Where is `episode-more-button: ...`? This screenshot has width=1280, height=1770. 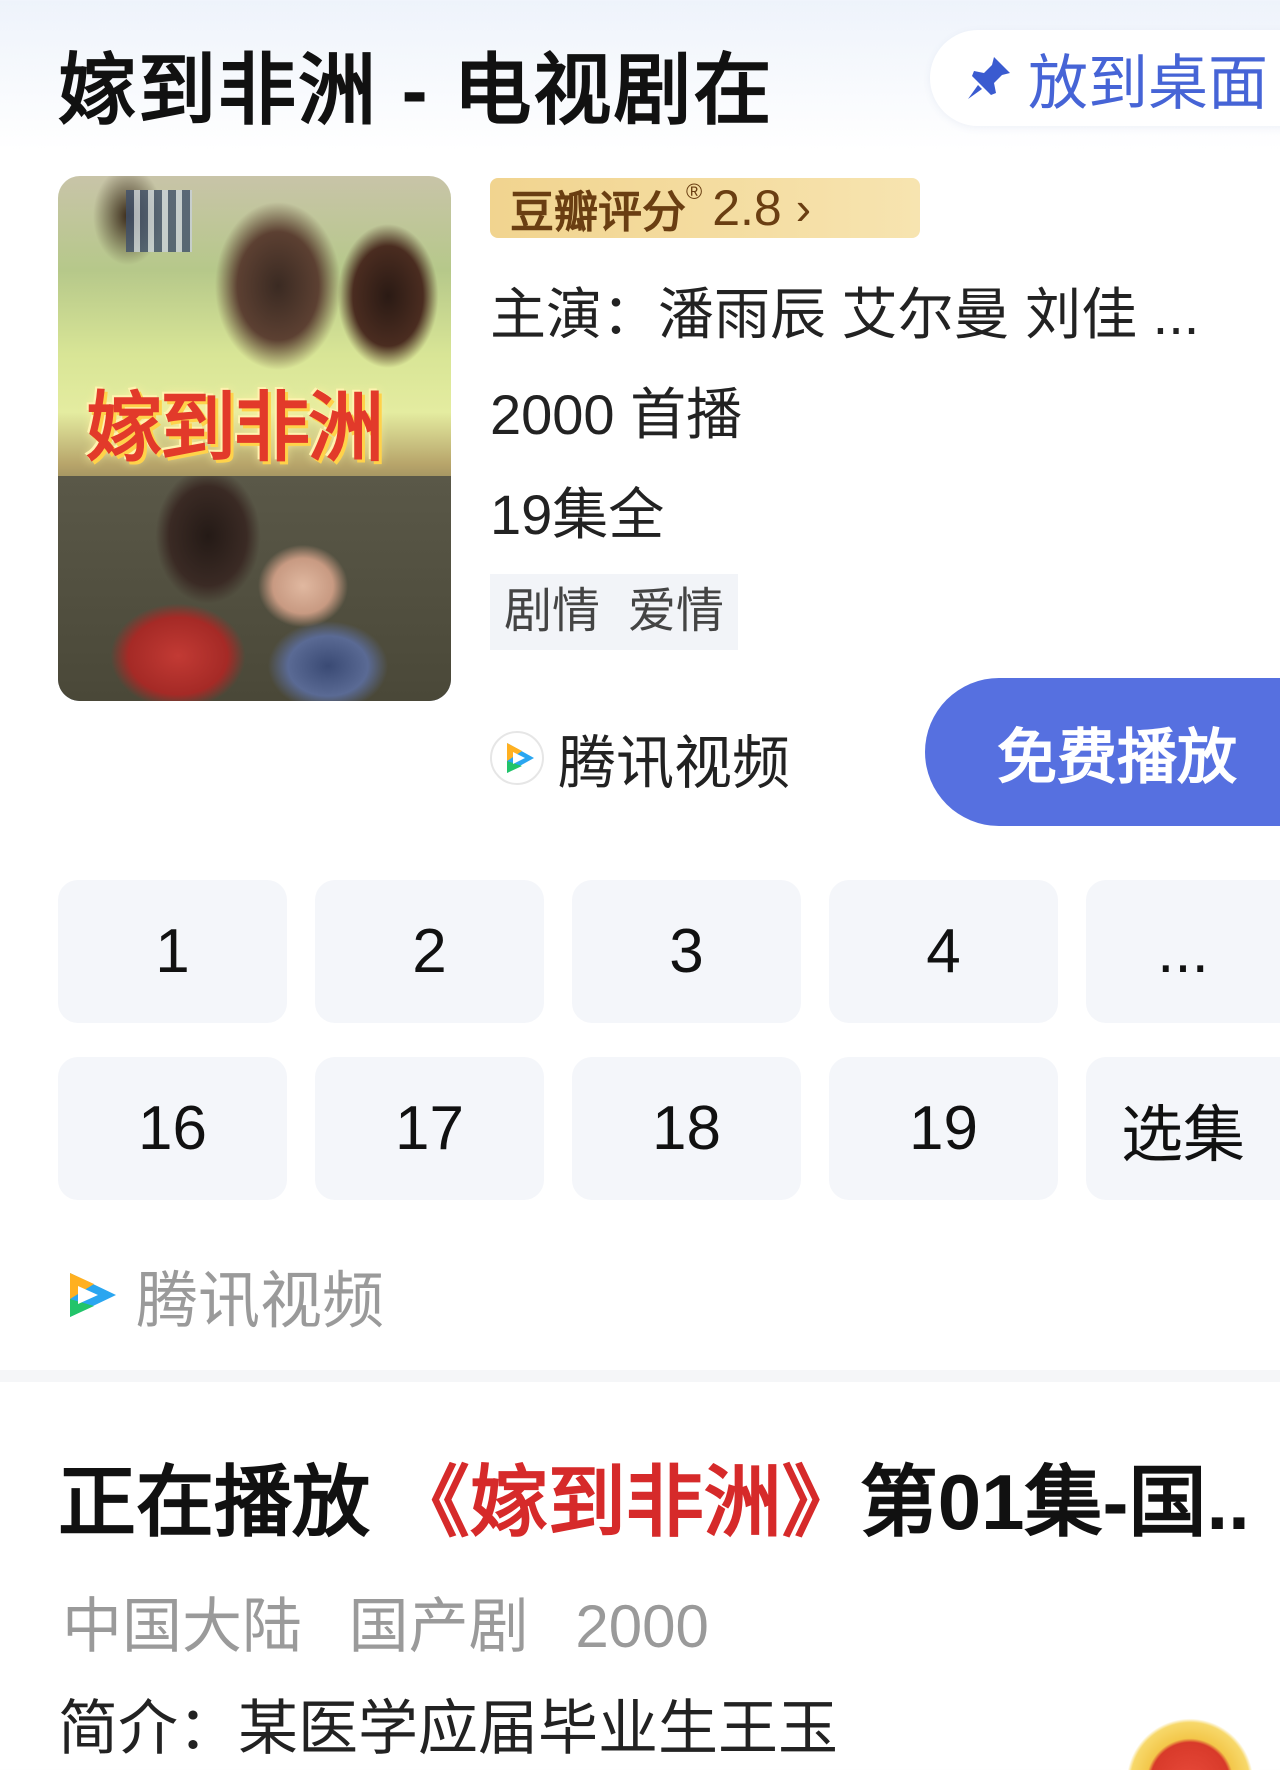
episode-more-button: ... is located at coordinates (1183, 951).